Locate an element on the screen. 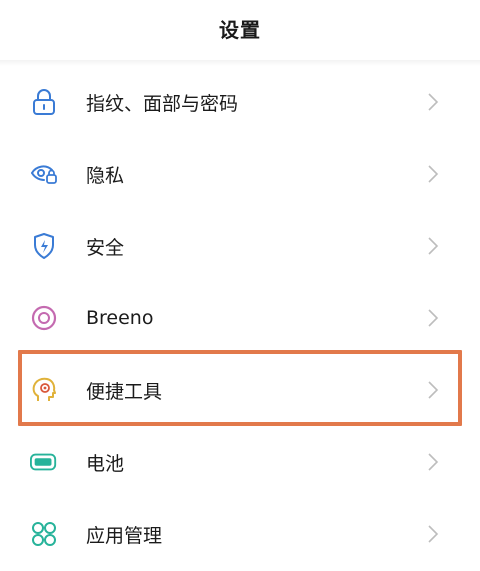 This screenshot has height=571, width=480. settings-item-label: 指纹、面部与密码 is located at coordinates (162, 103).